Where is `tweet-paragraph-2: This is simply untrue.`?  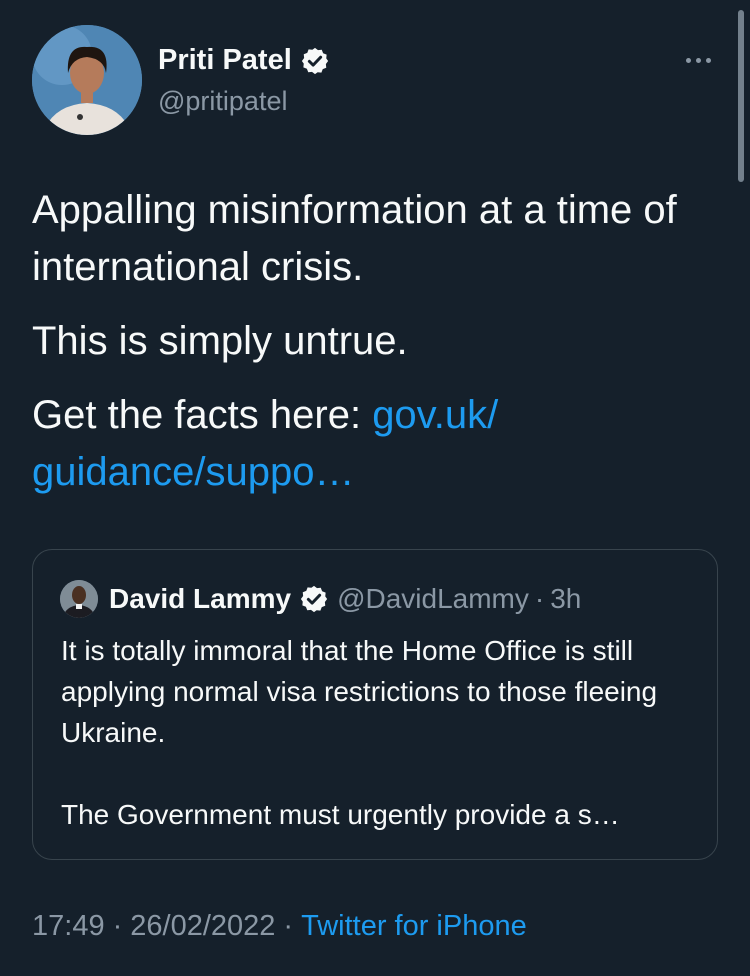 tweet-paragraph-2: This is simply untrue. is located at coordinates (220, 341).